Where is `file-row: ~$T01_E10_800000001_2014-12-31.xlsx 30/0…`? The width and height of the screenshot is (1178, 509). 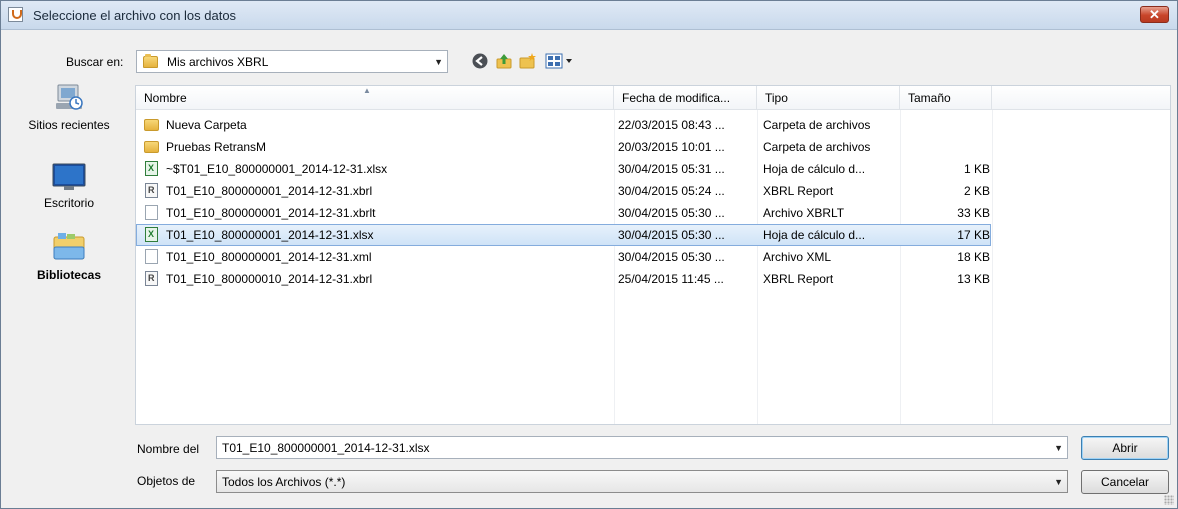 file-row: ~$T01_E10_800000001_2014-12-31.xlsx 30/0… is located at coordinates (563, 169).